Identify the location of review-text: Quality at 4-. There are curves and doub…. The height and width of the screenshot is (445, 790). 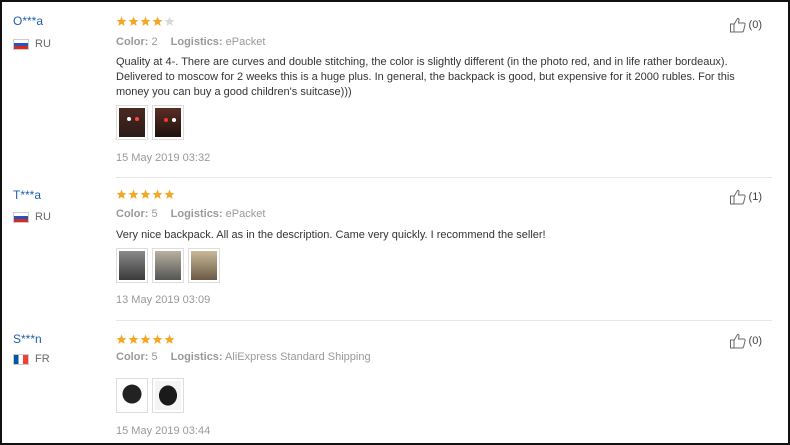
(425, 77).